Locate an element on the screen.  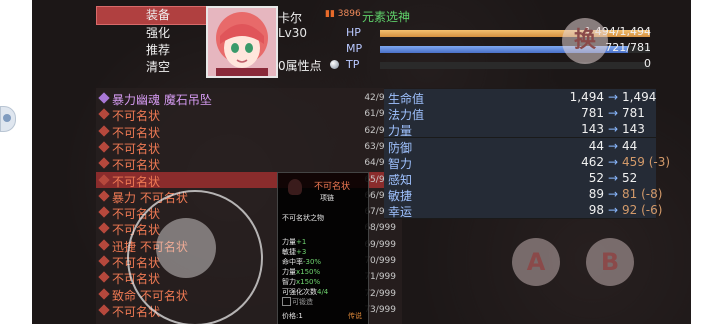
item-icon is located at coordinates (295, 187).